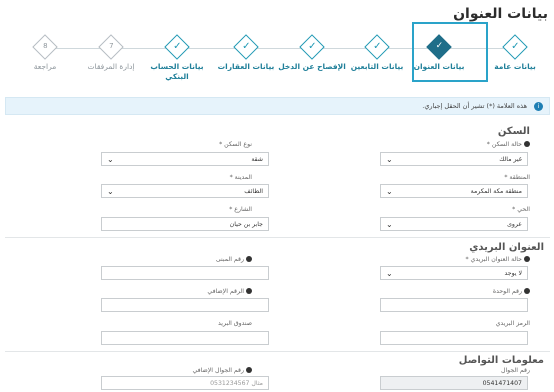  Describe the element at coordinates (439, 66) in the screenshot. I see `step-label: بيانات العنوان` at that location.